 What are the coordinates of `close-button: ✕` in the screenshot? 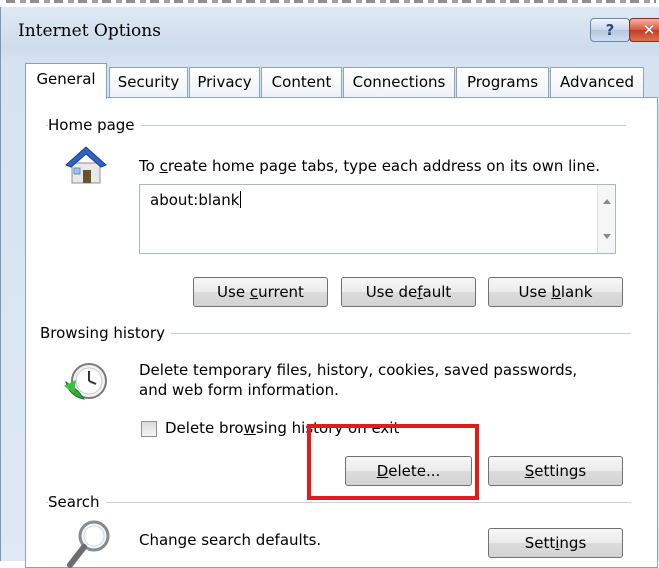 It's located at (644, 30).